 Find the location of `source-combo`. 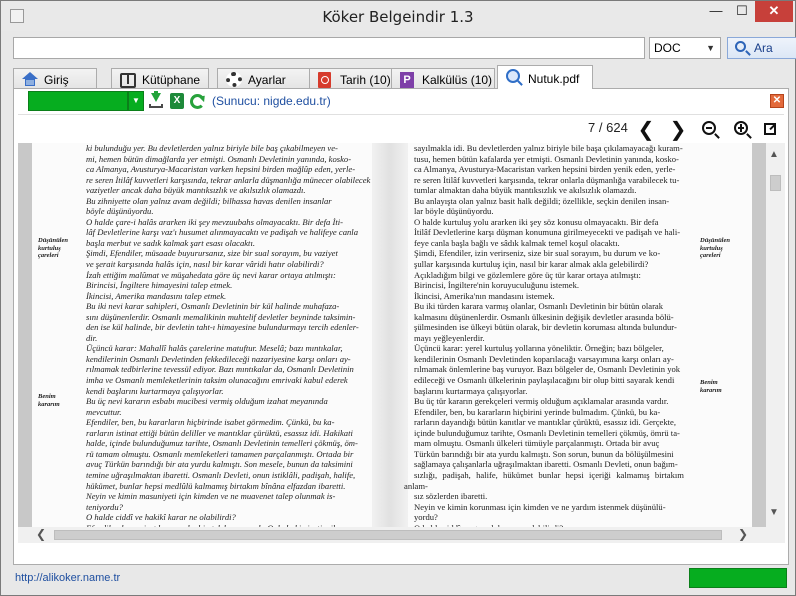

source-combo is located at coordinates (78, 101).